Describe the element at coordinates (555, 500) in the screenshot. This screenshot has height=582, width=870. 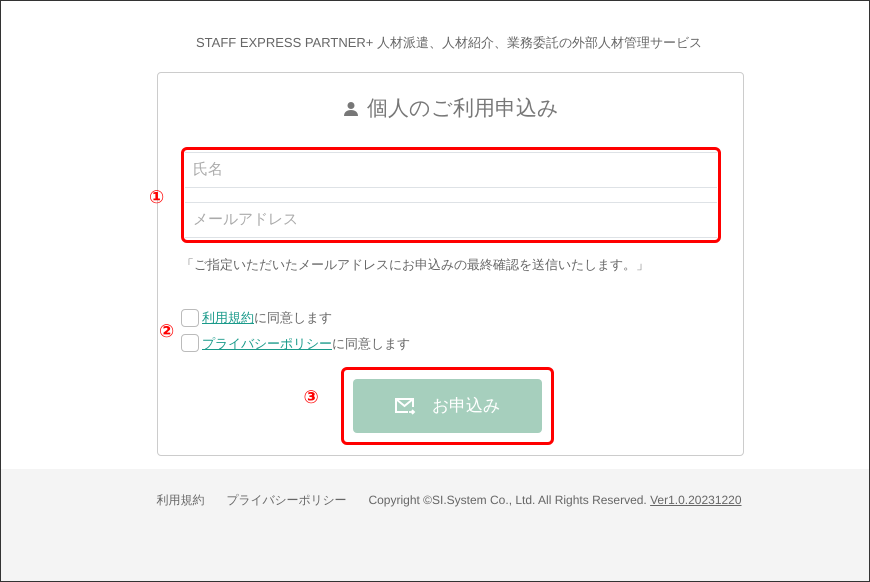
I see `copyright-text: Copyright ©SI.System Co., Ltd. All Rights Reserved. Ver1.0.20231220` at that location.